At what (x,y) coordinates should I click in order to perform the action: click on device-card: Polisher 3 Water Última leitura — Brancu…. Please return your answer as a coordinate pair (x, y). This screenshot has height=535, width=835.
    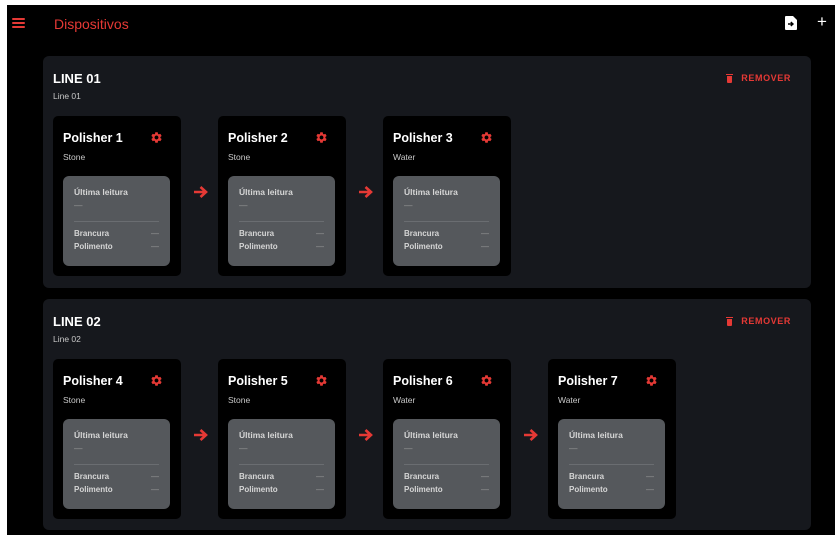
    Looking at the image, I should click on (447, 196).